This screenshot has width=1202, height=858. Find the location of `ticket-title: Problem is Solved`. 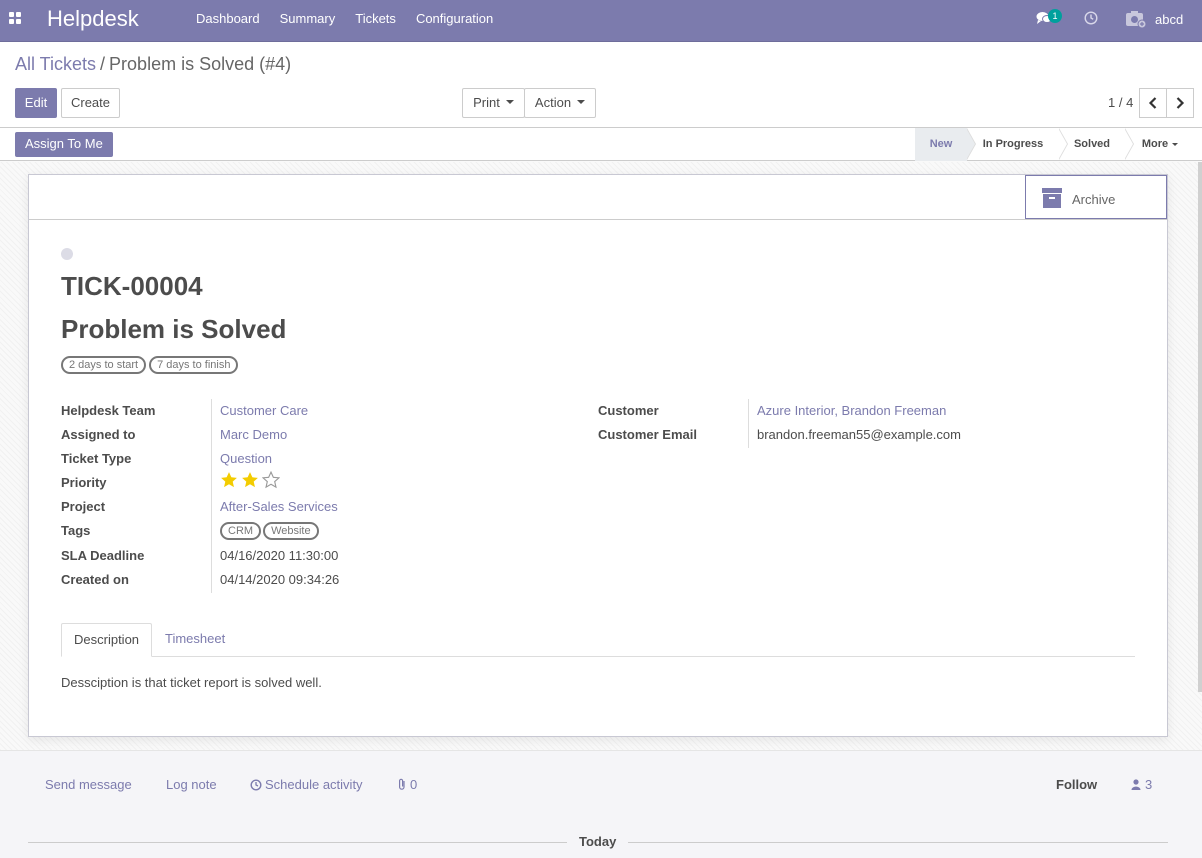

ticket-title: Problem is Solved is located at coordinates (174, 329).